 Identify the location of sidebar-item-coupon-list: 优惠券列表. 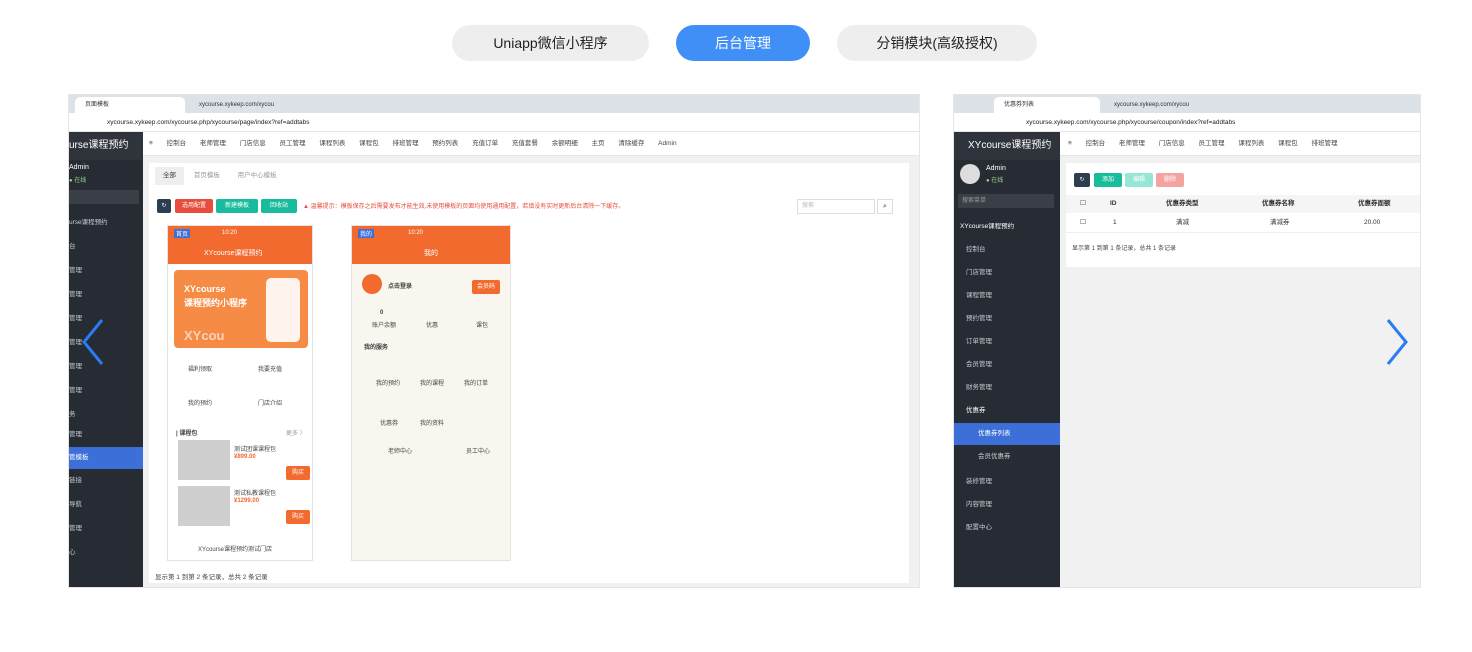
(1007, 434).